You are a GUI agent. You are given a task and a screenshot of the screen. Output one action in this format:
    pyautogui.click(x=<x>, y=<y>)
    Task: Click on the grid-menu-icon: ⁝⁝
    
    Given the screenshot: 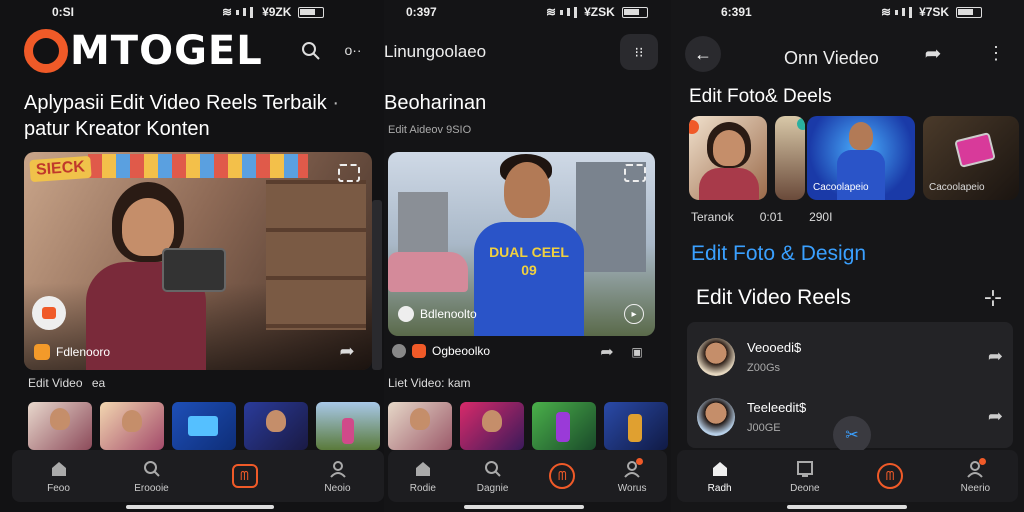 What is the action you would take?
    pyautogui.click(x=639, y=52)
    